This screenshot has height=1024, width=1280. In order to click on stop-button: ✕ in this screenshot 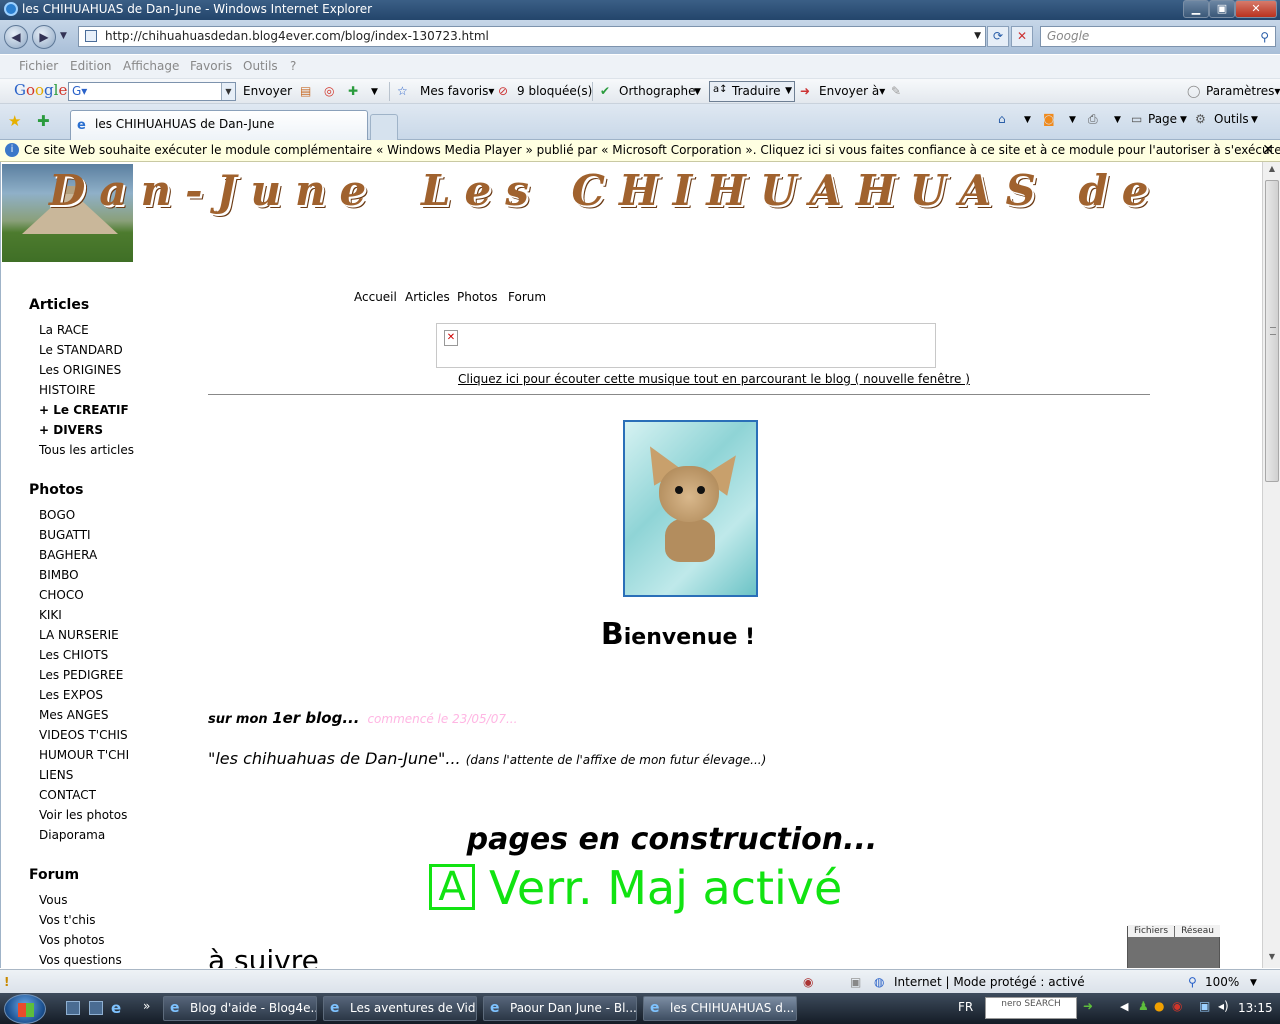, I will do `click(1022, 36)`.